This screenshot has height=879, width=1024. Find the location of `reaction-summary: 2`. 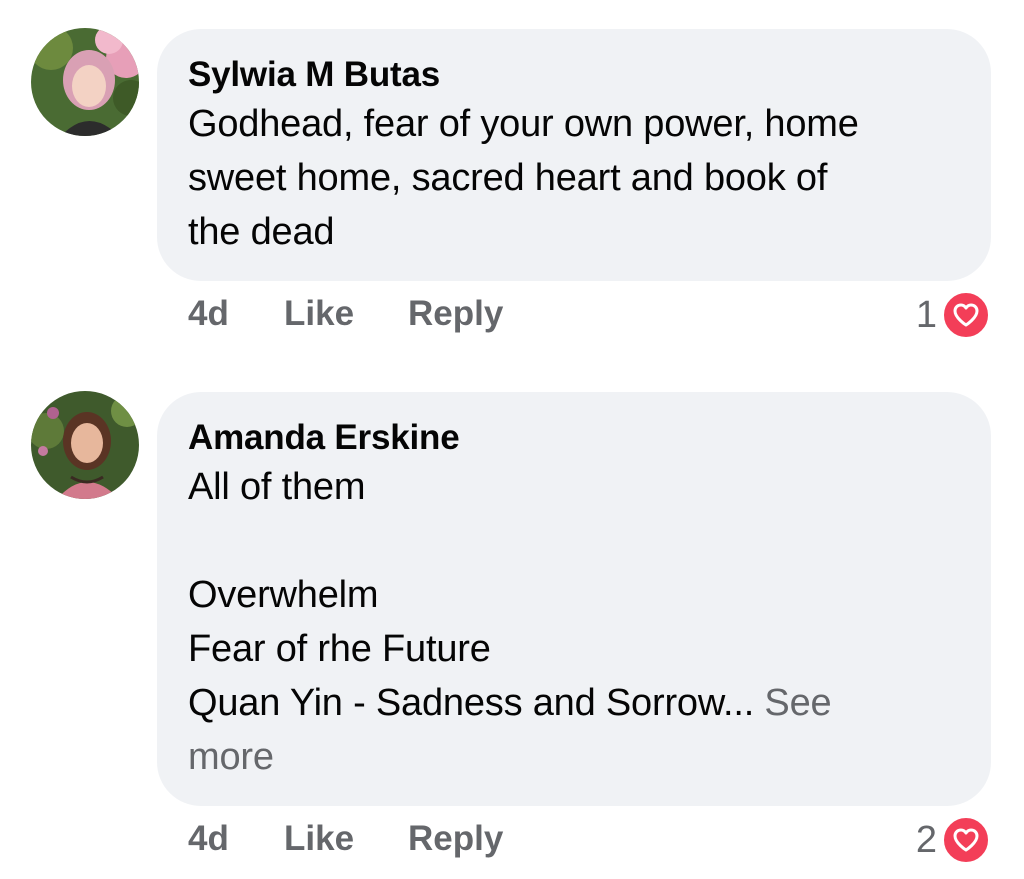

reaction-summary: 2 is located at coordinates (953, 840).